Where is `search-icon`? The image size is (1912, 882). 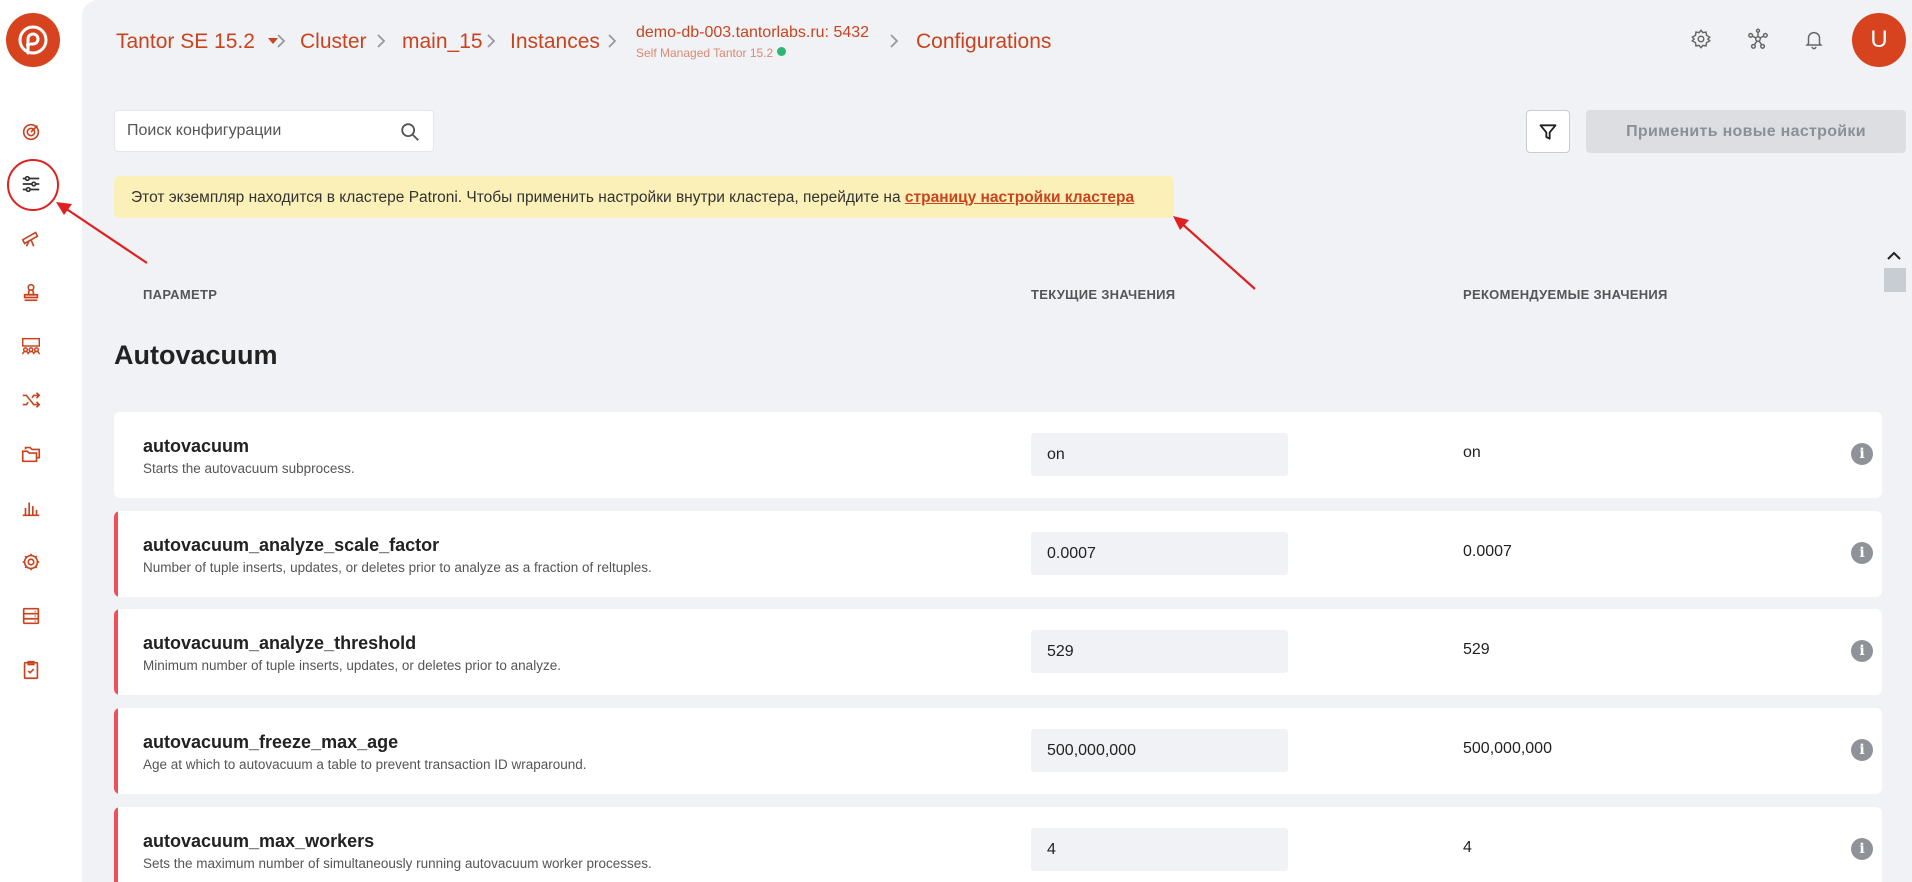
search-icon is located at coordinates (410, 132).